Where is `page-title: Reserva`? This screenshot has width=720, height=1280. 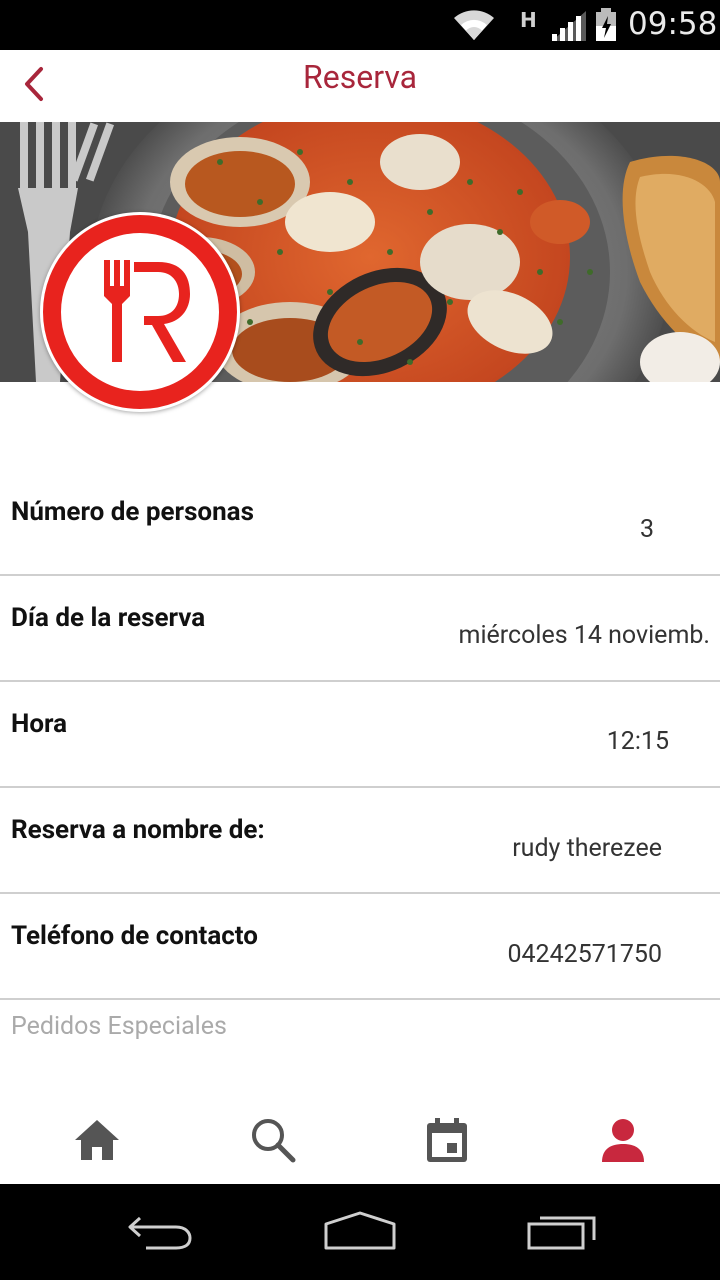
page-title: Reserva is located at coordinates (360, 77).